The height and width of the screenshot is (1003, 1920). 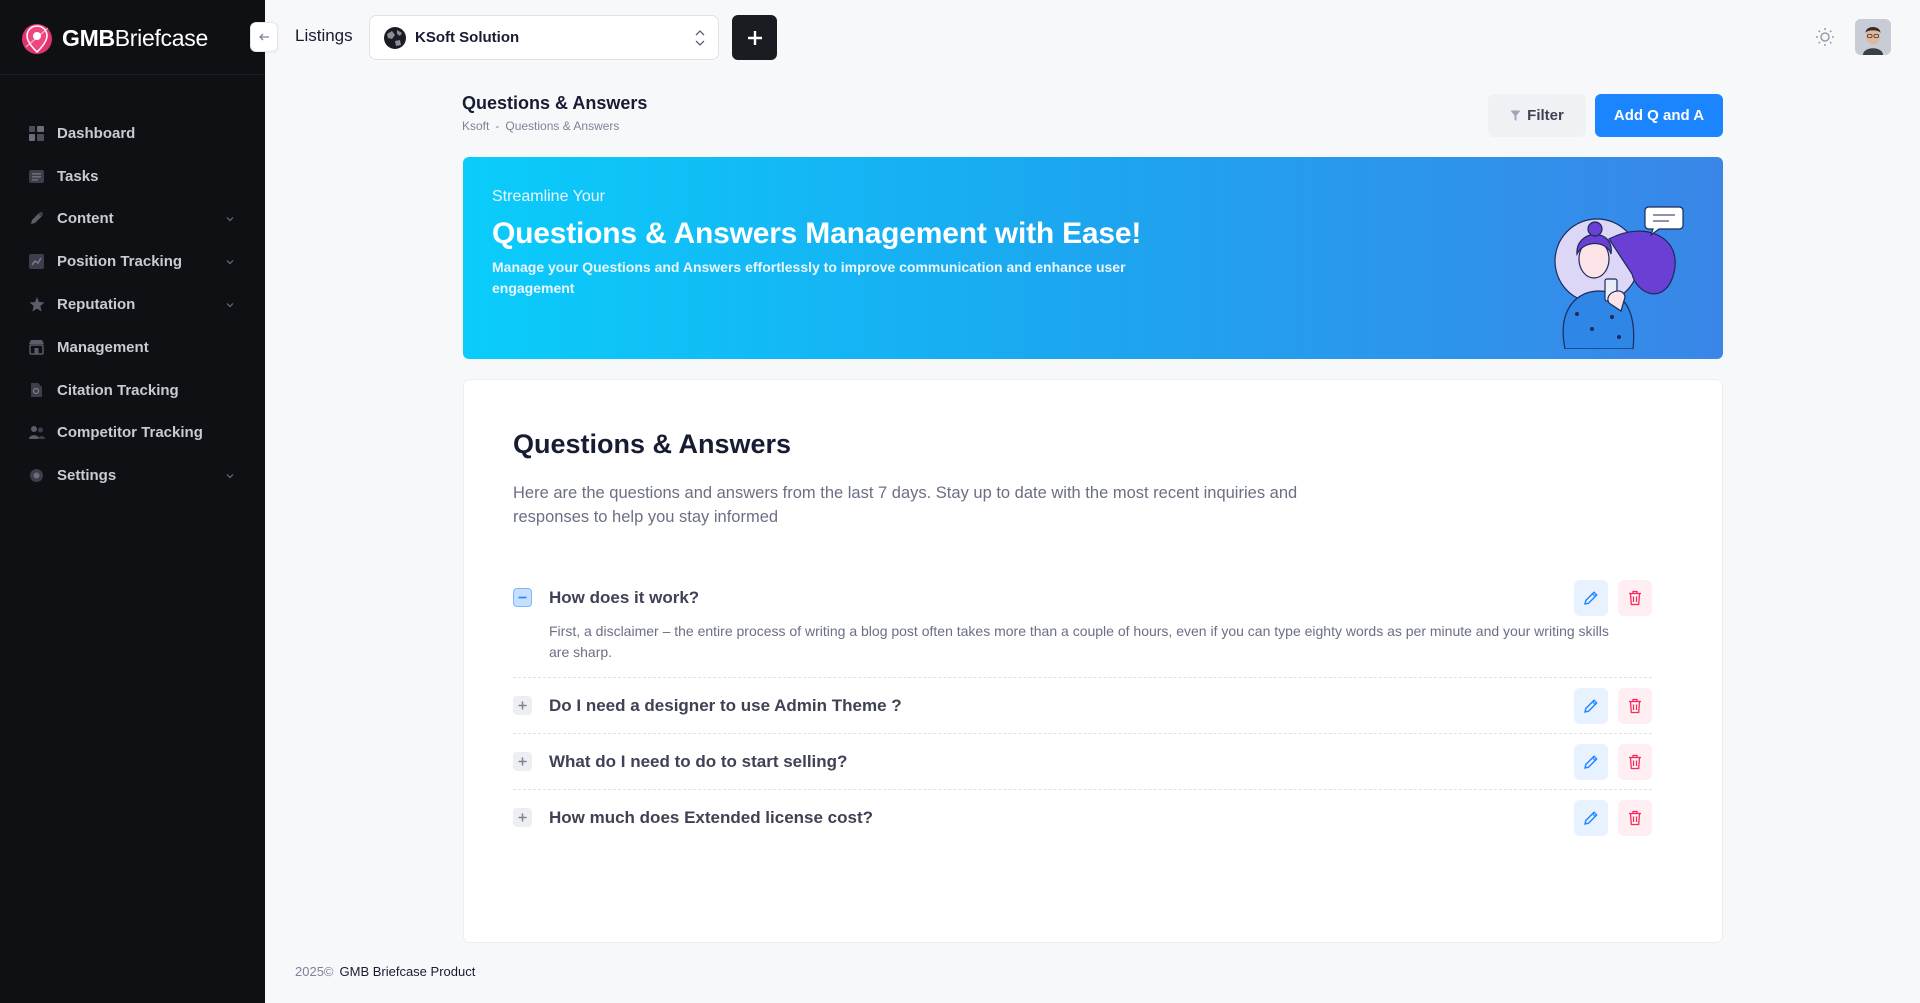 I want to click on qa-card-title: Questions & Answers, so click(x=652, y=444).